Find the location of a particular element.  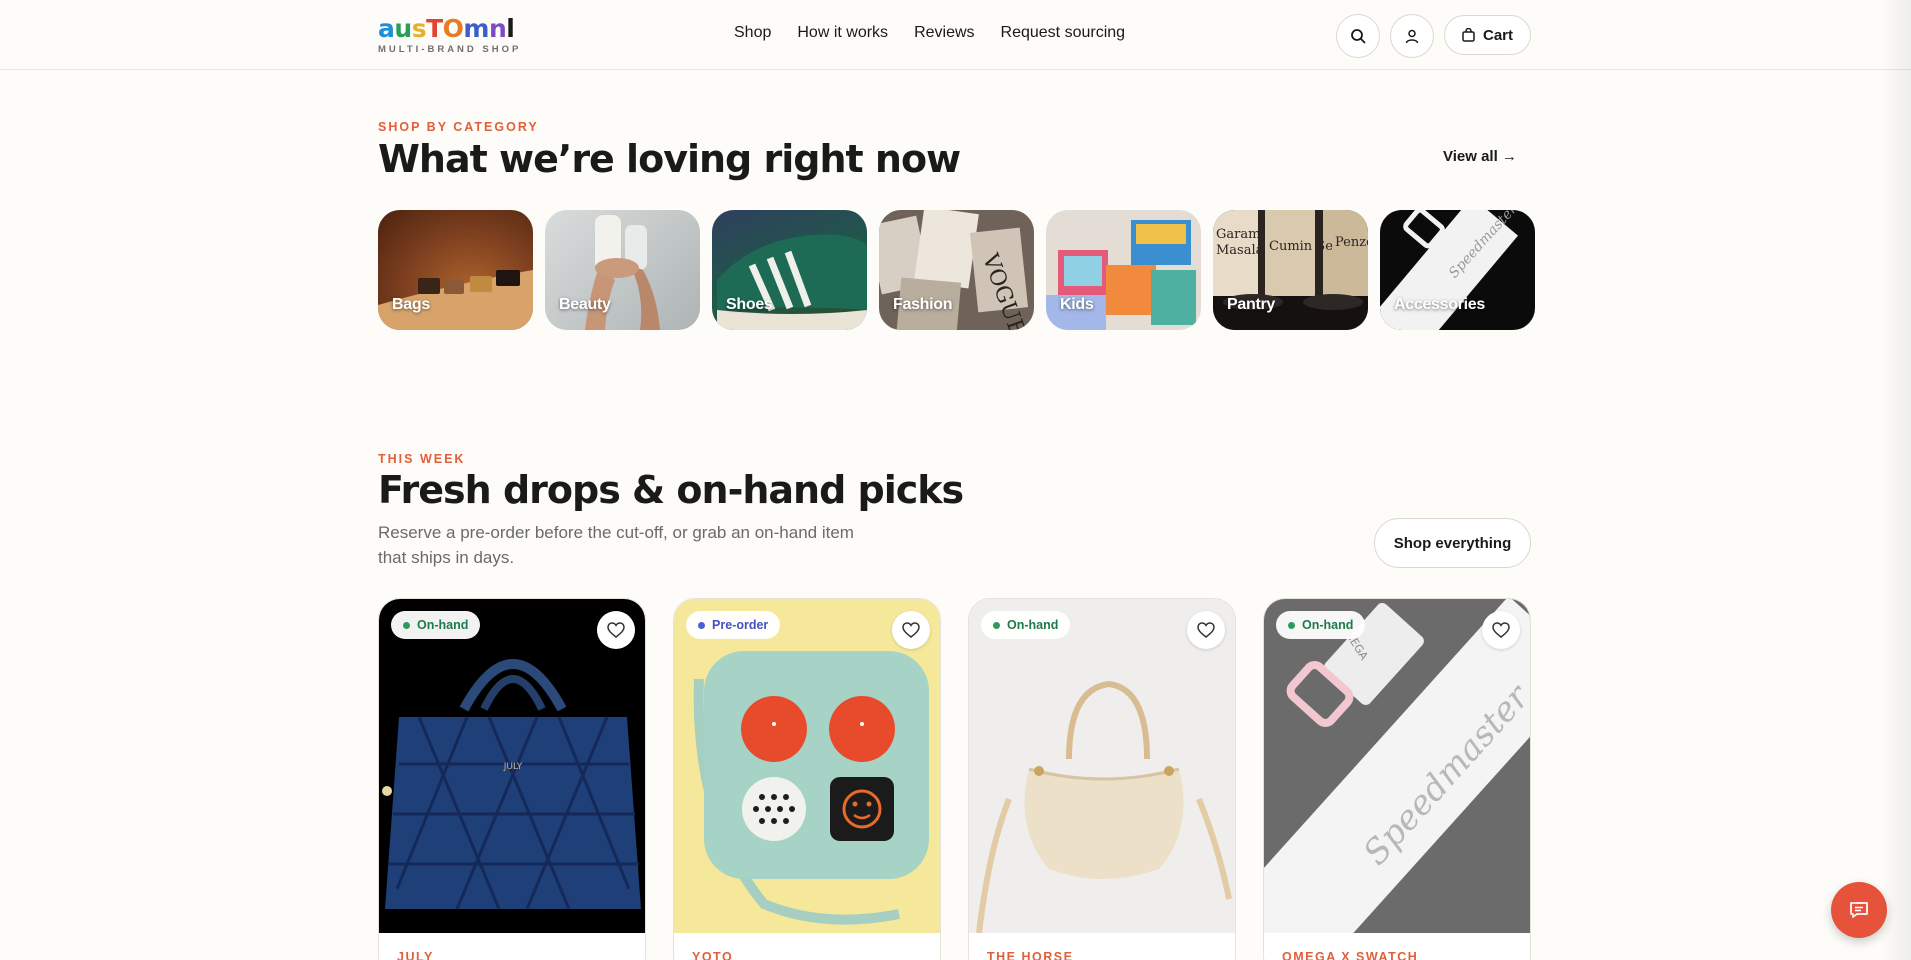

product-brand: YOTO is located at coordinates (713, 955).